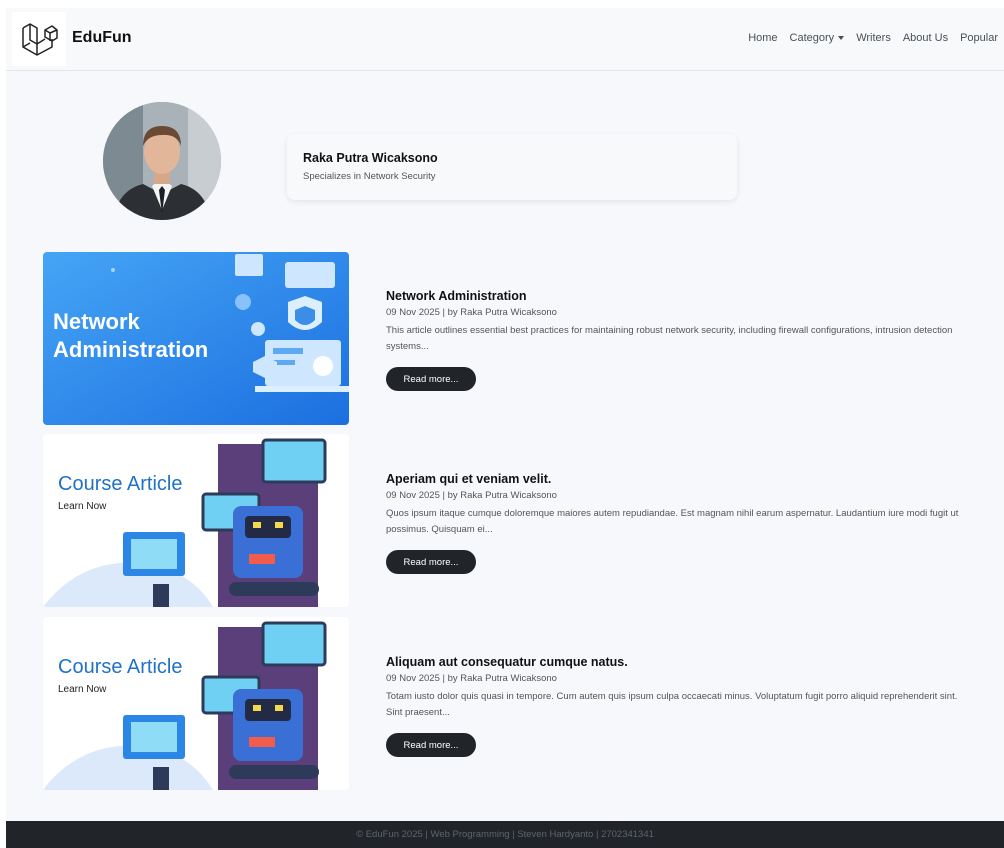 The image size is (1004, 848). What do you see at coordinates (102, 38) in the screenshot?
I see `brand-name: EduFun` at bounding box center [102, 38].